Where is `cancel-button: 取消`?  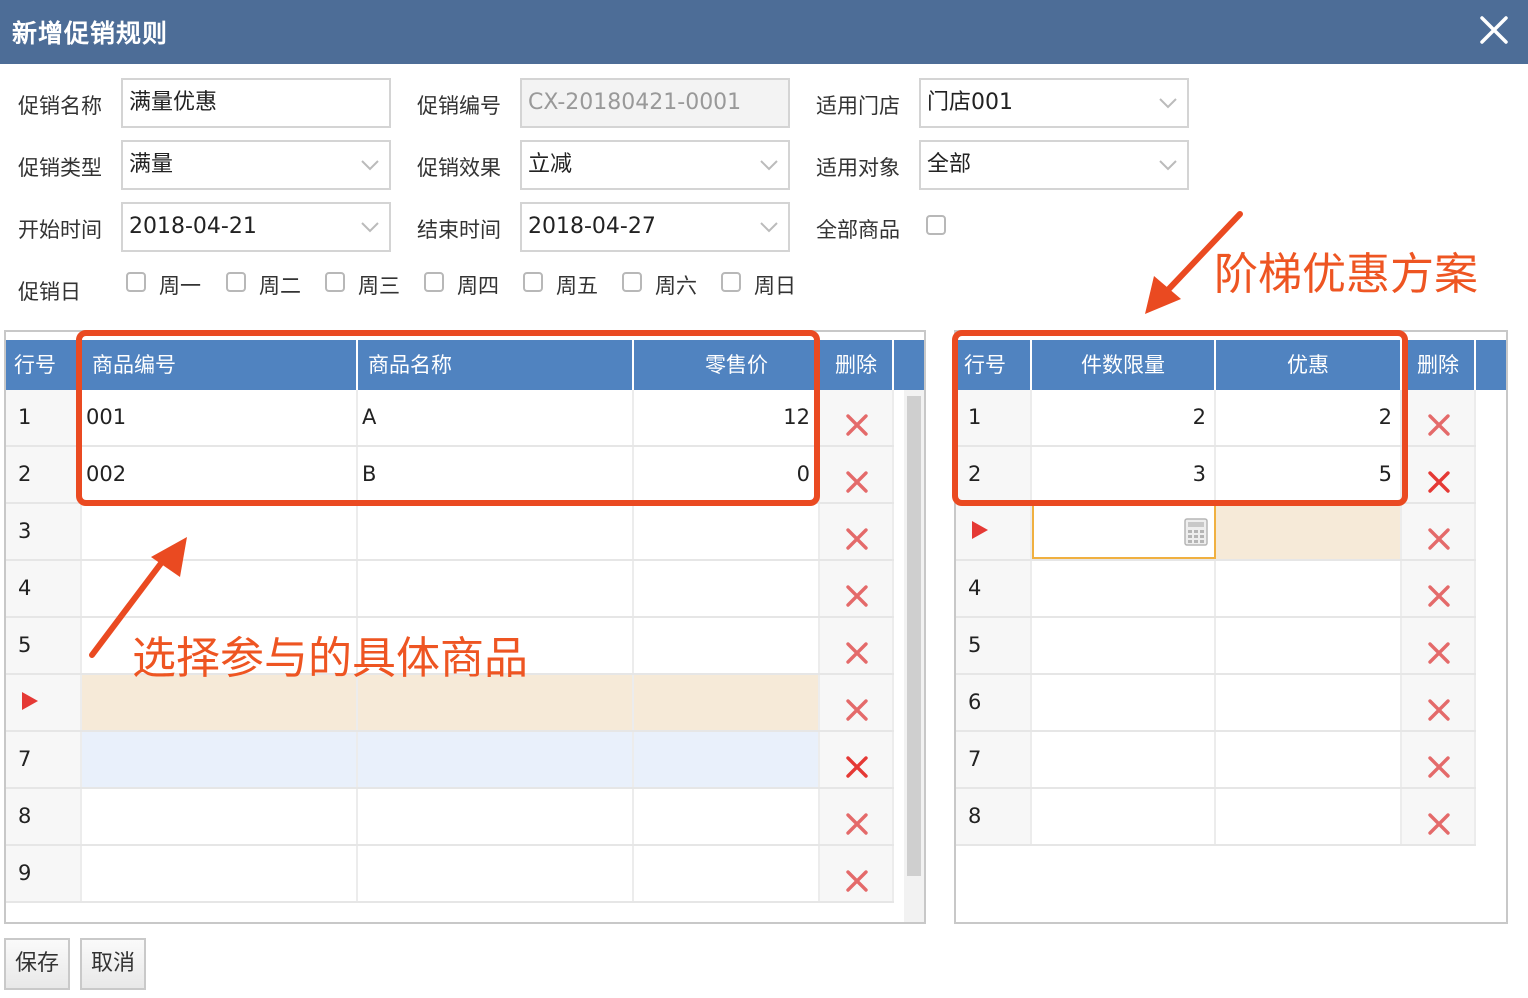 cancel-button: 取消 is located at coordinates (113, 964).